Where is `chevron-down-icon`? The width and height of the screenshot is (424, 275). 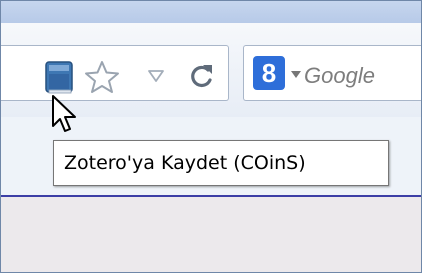 chevron-down-icon is located at coordinates (296, 75).